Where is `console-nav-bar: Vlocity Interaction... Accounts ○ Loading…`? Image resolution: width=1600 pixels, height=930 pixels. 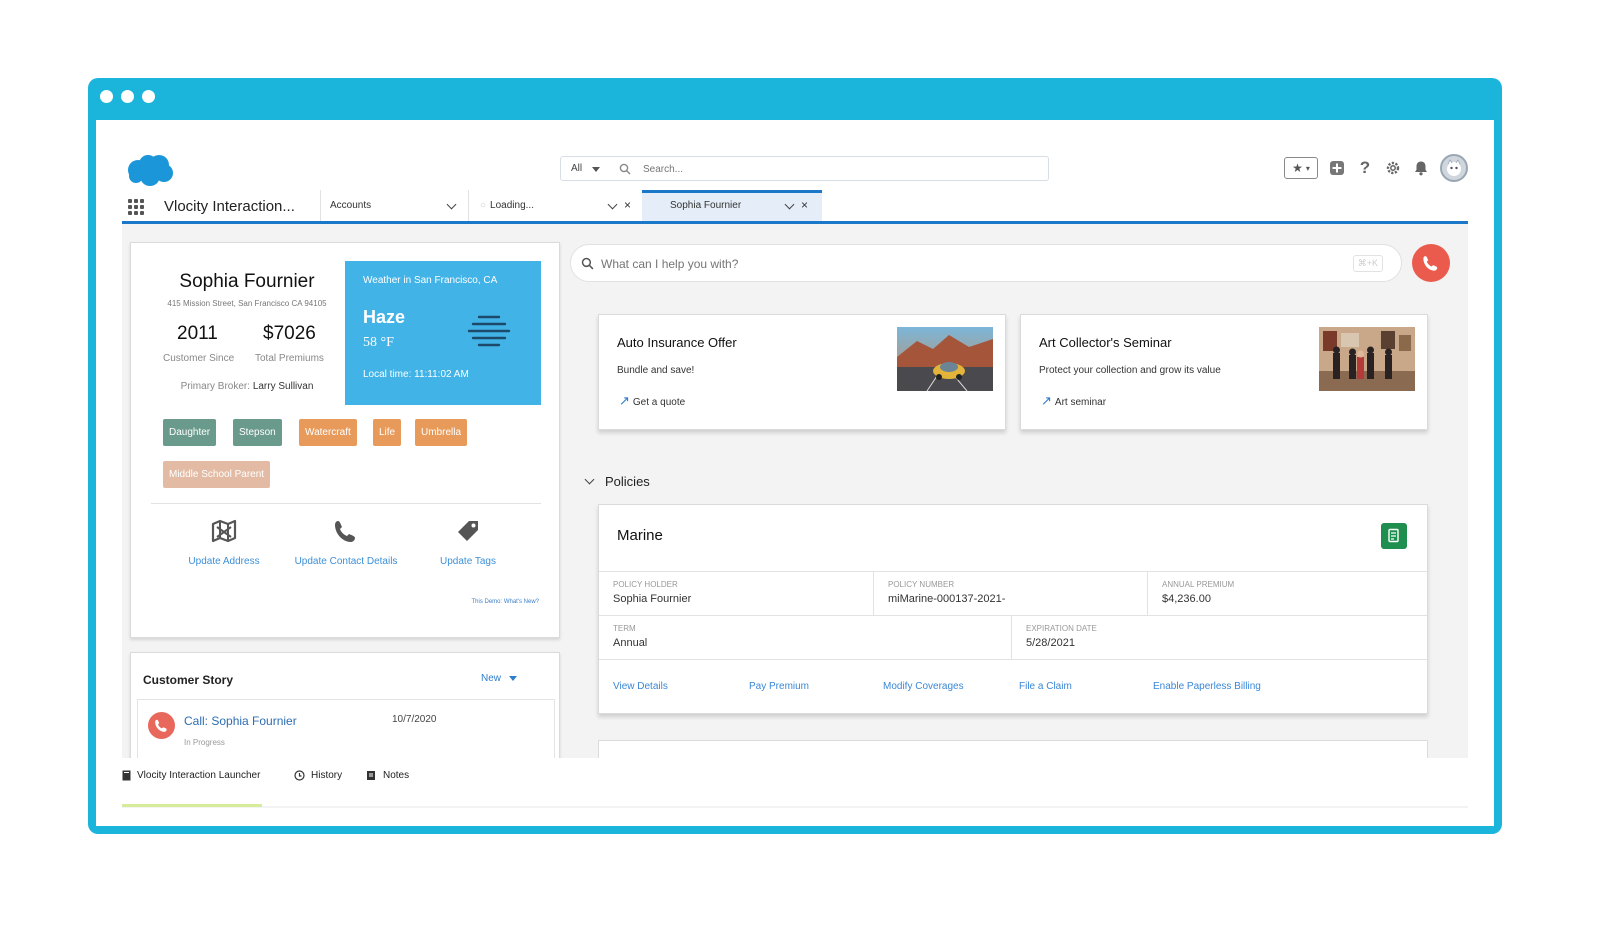 console-nav-bar: Vlocity Interaction... Accounts ○ Loading… is located at coordinates (795, 207).